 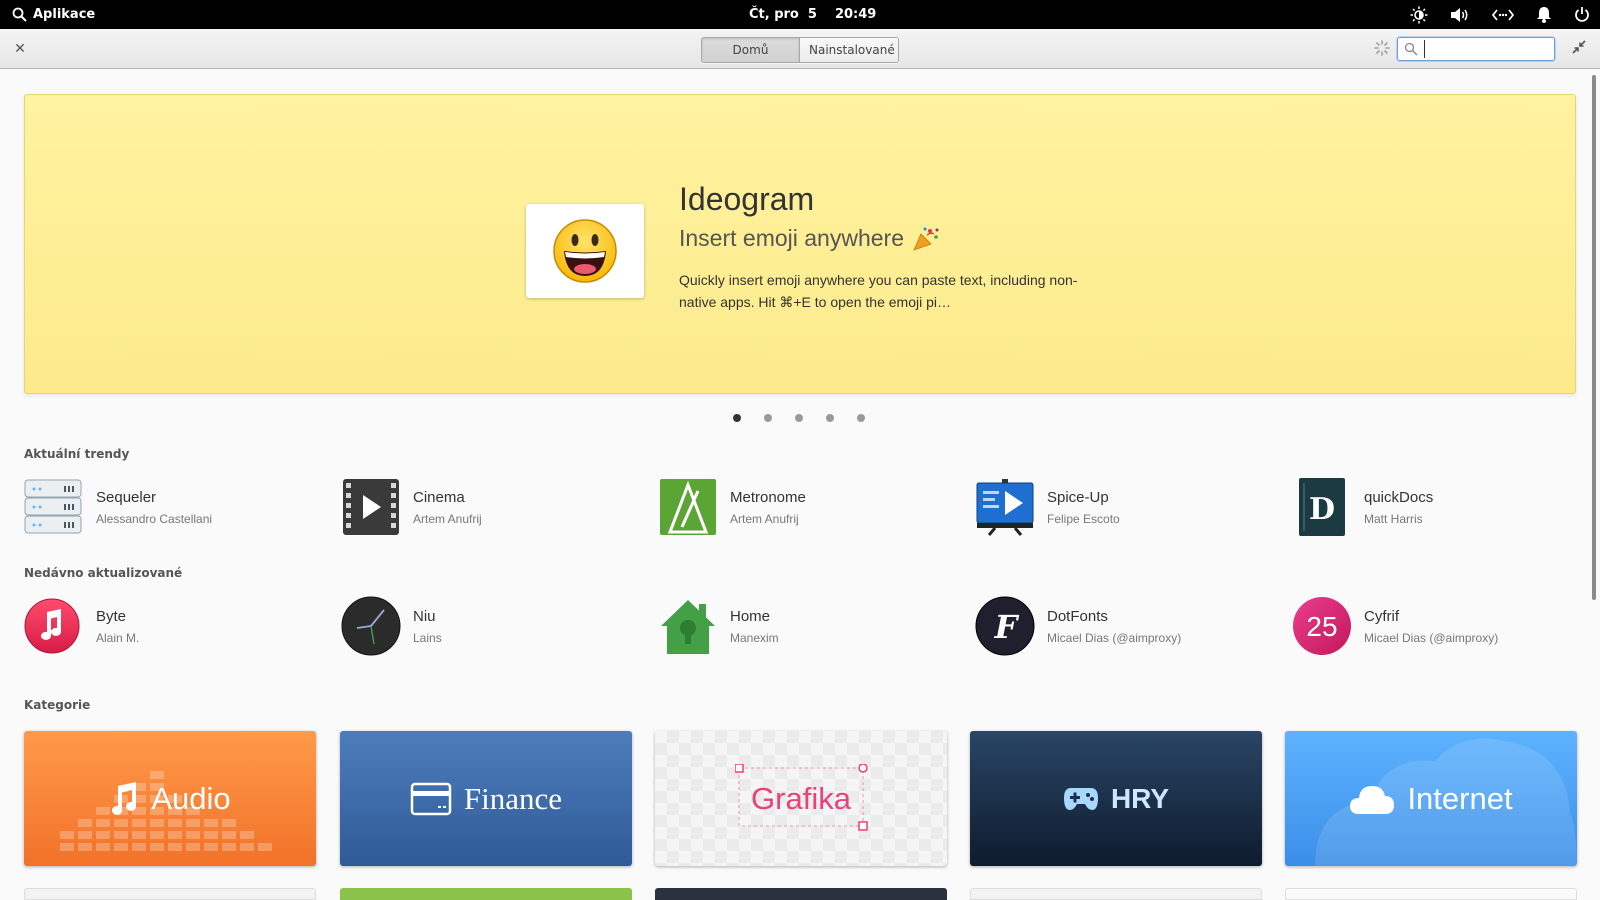 I want to click on trending-heading: Aktuální trendy, so click(x=77, y=454).